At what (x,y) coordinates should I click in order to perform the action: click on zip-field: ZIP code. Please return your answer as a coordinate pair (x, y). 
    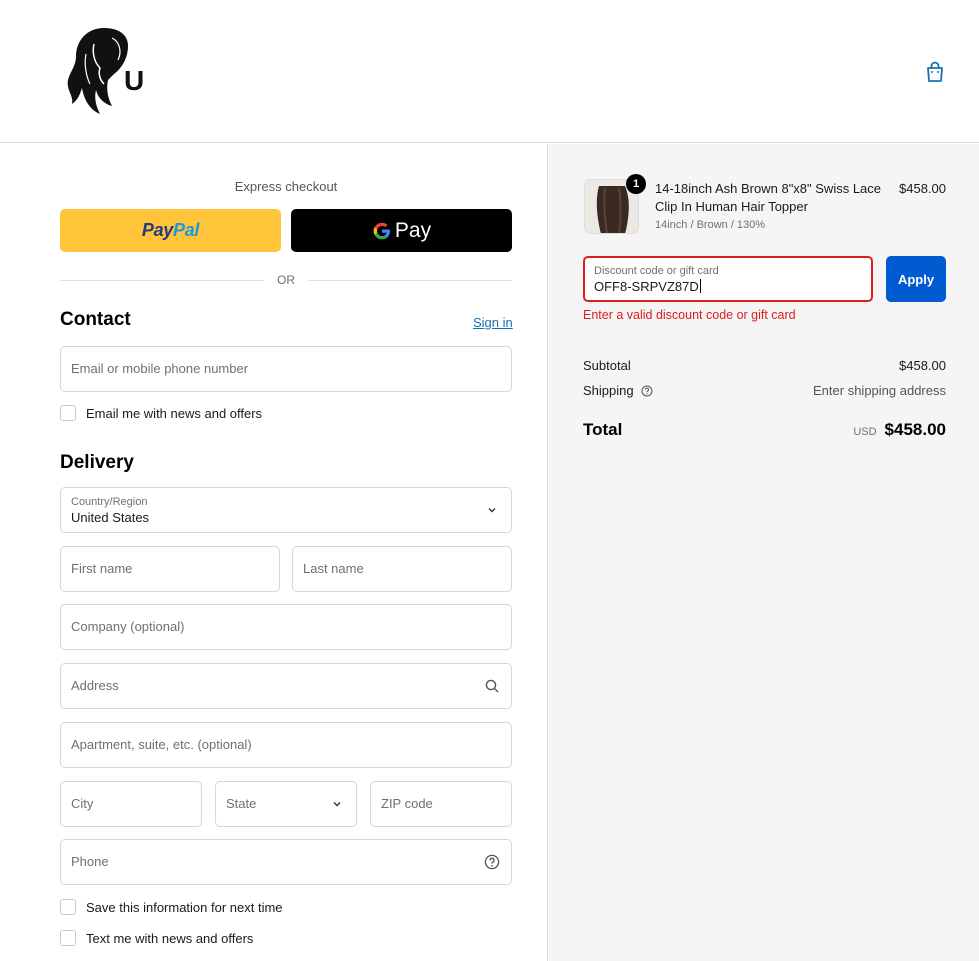
    Looking at the image, I should click on (441, 804).